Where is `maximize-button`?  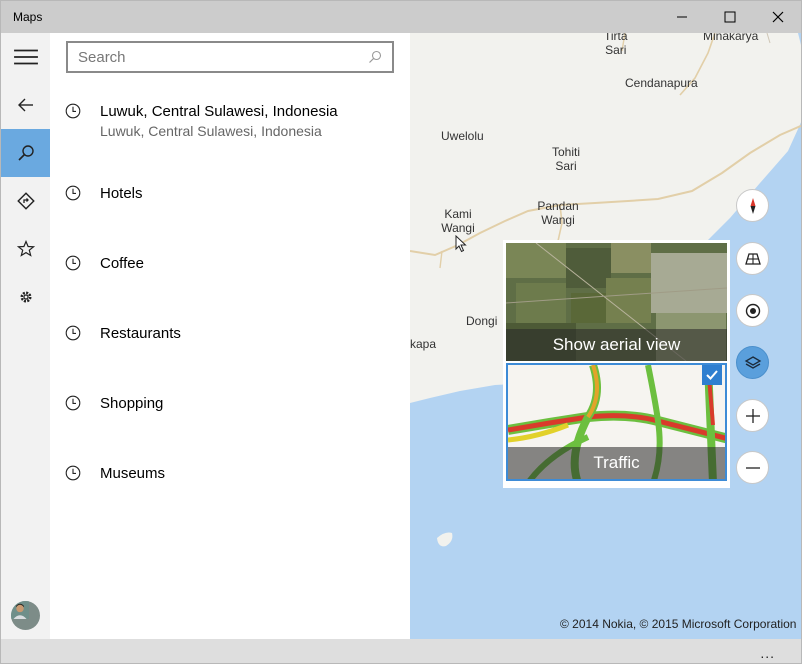 maximize-button is located at coordinates (730, 17).